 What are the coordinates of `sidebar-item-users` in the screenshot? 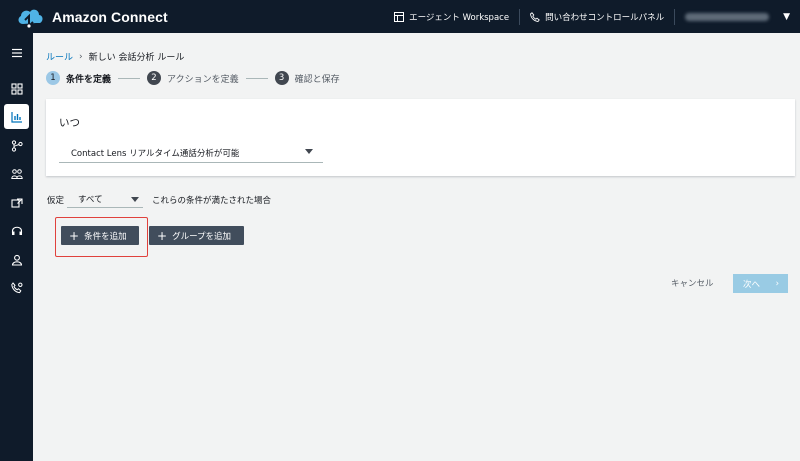 It's located at (16, 173).